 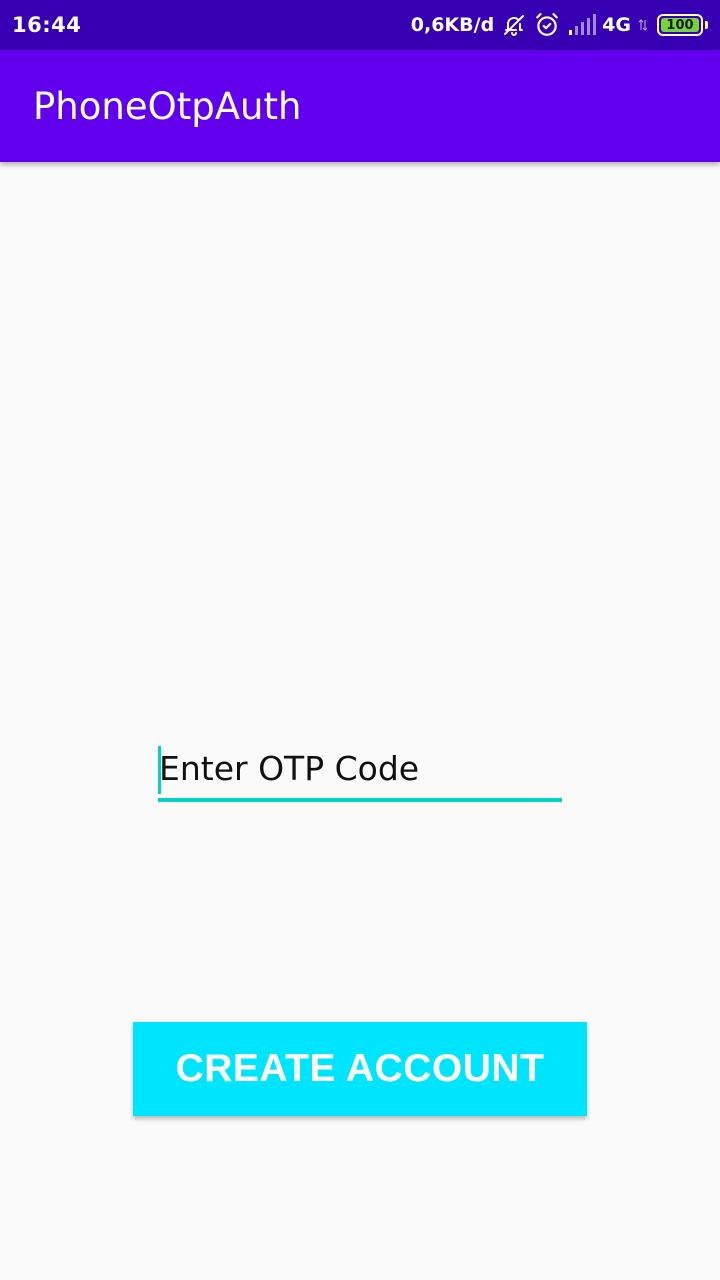 I want to click on status-time: 16:44, so click(x=47, y=25).